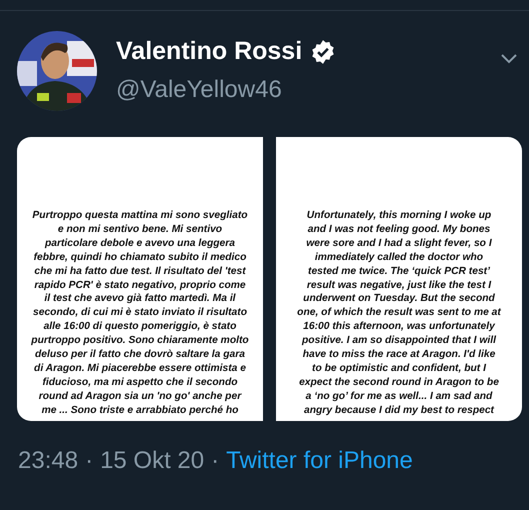 This screenshot has width=529, height=510. I want to click on tweet-date: 15 Okt 20, so click(152, 461).